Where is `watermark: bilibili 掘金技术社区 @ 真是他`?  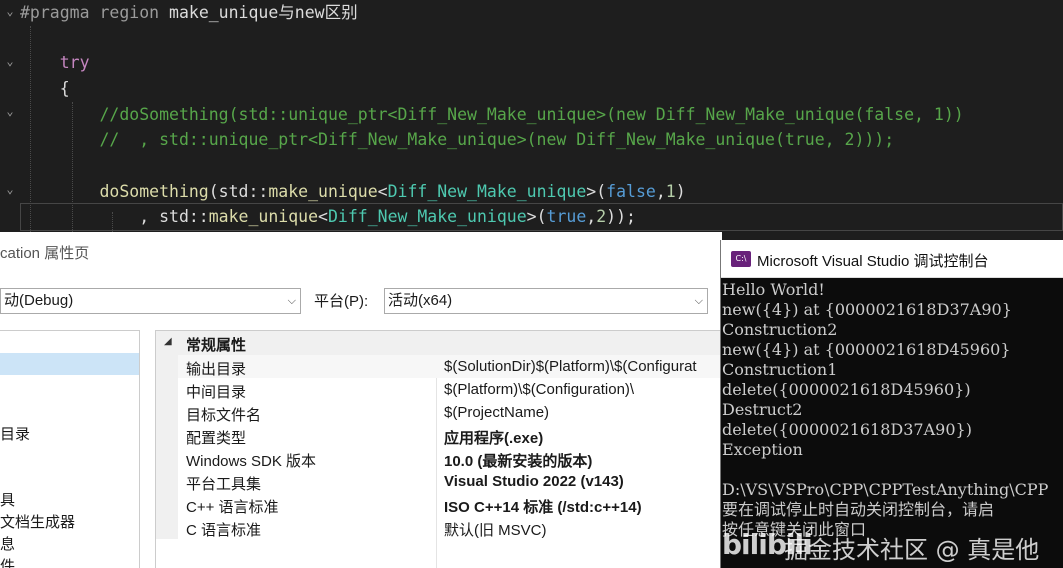 watermark: bilibili 掘金技术社区 @ 真是他 is located at coordinates (892, 546).